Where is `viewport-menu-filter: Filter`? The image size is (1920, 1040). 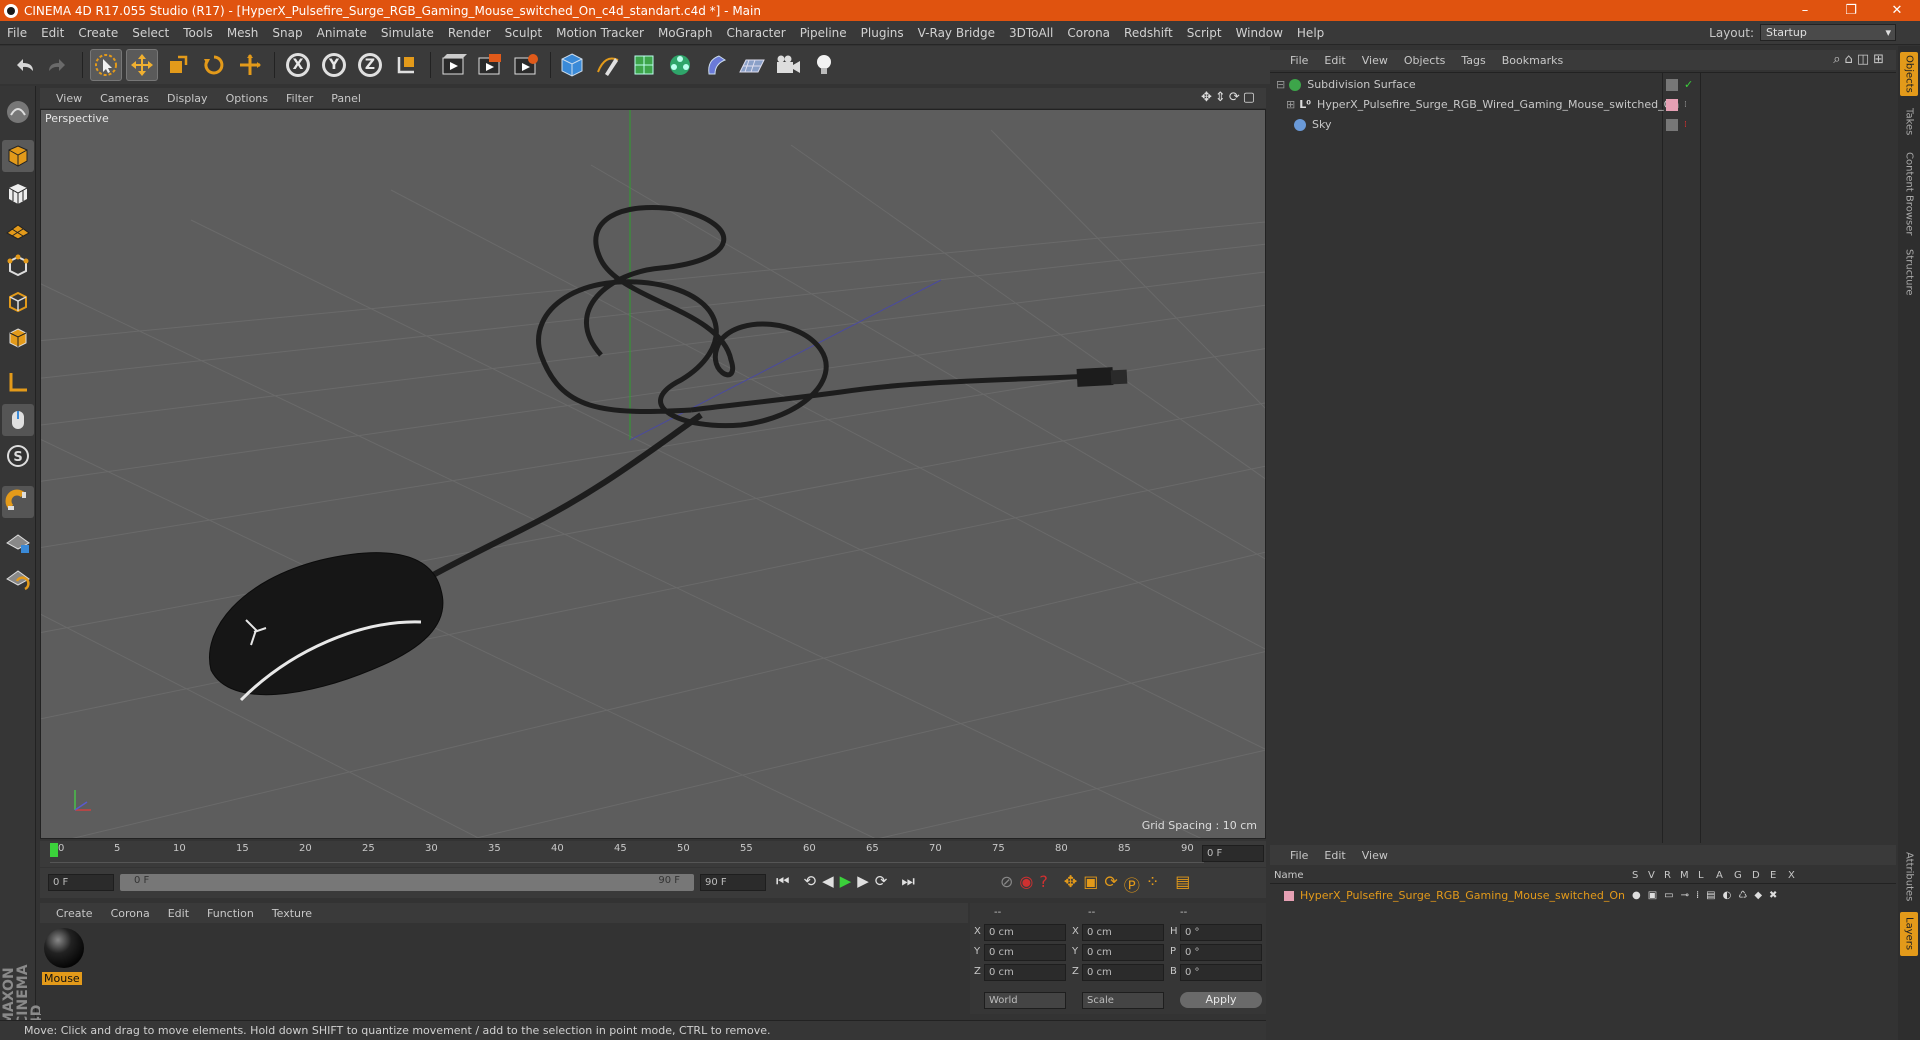 viewport-menu-filter: Filter is located at coordinates (299, 98).